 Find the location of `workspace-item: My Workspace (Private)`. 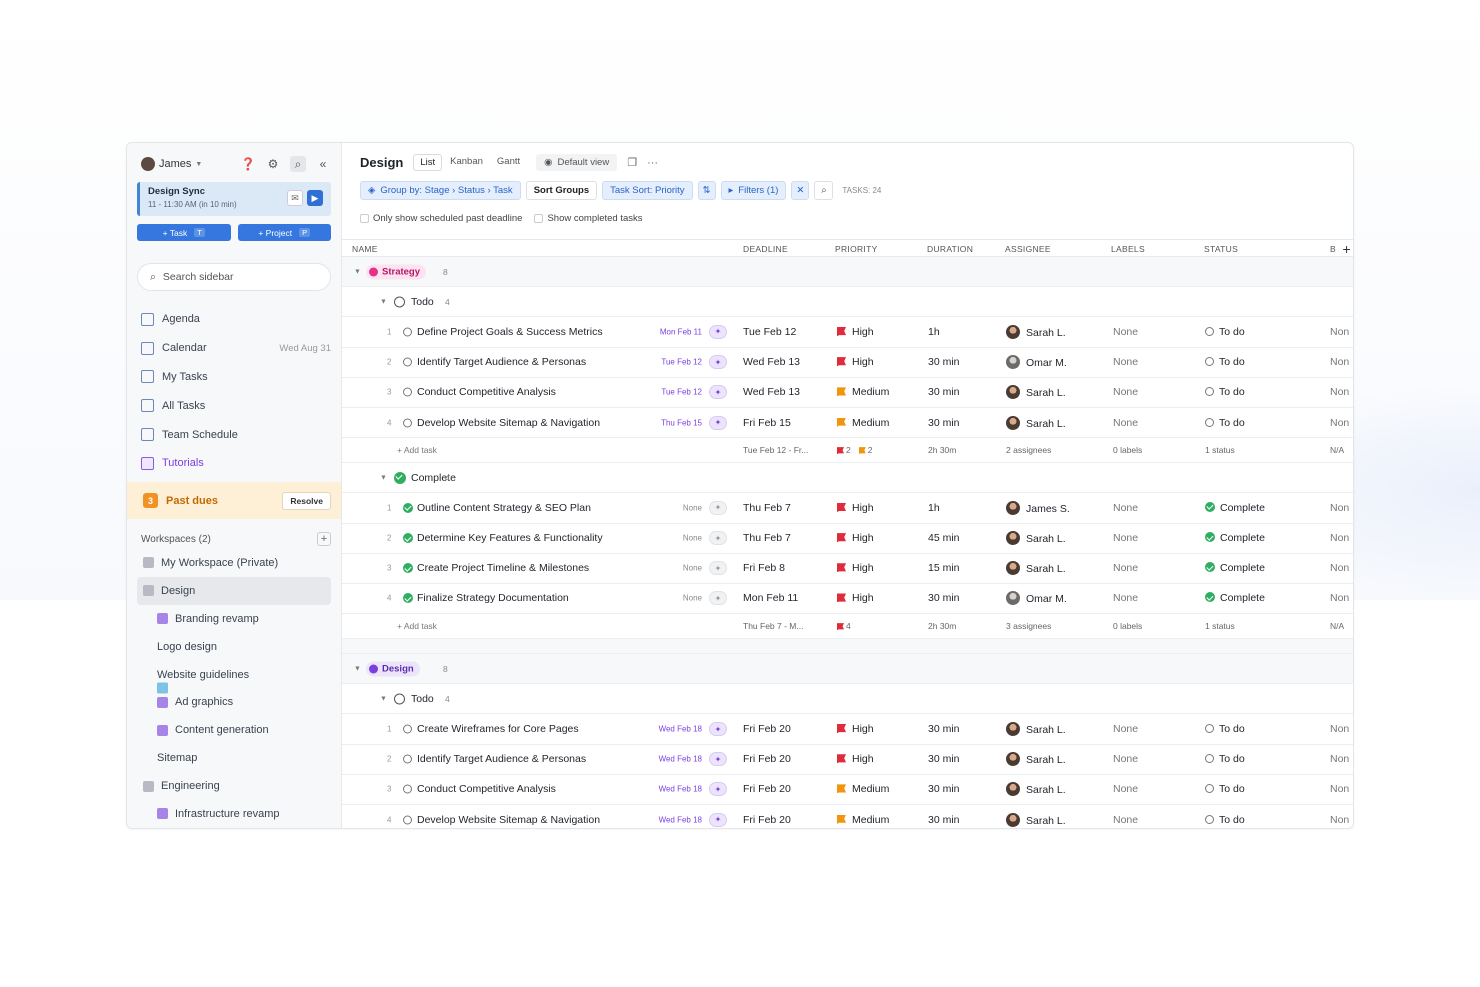

workspace-item: My Workspace (Private) is located at coordinates (234, 563).